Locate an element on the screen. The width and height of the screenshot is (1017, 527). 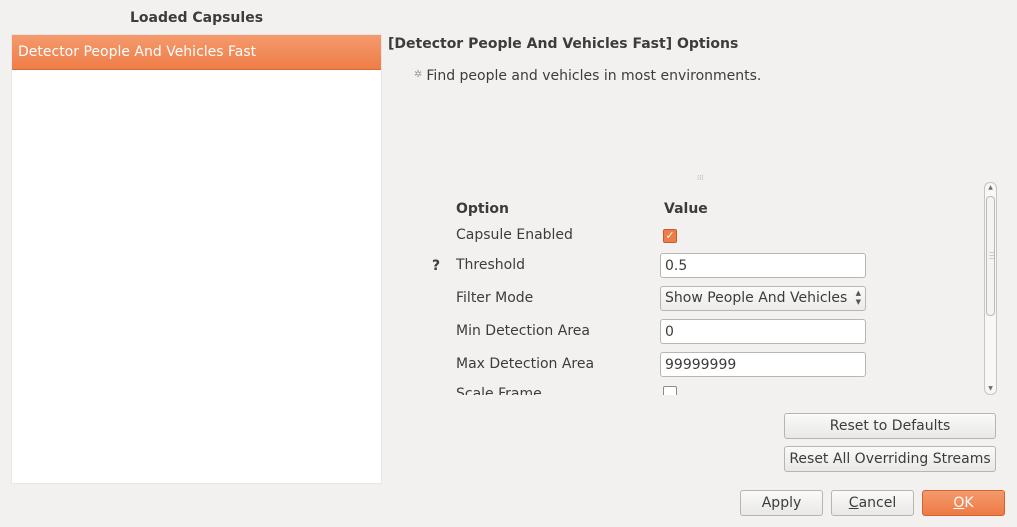
option-label-scale-frame: Scale Frame is located at coordinates (499, 390).